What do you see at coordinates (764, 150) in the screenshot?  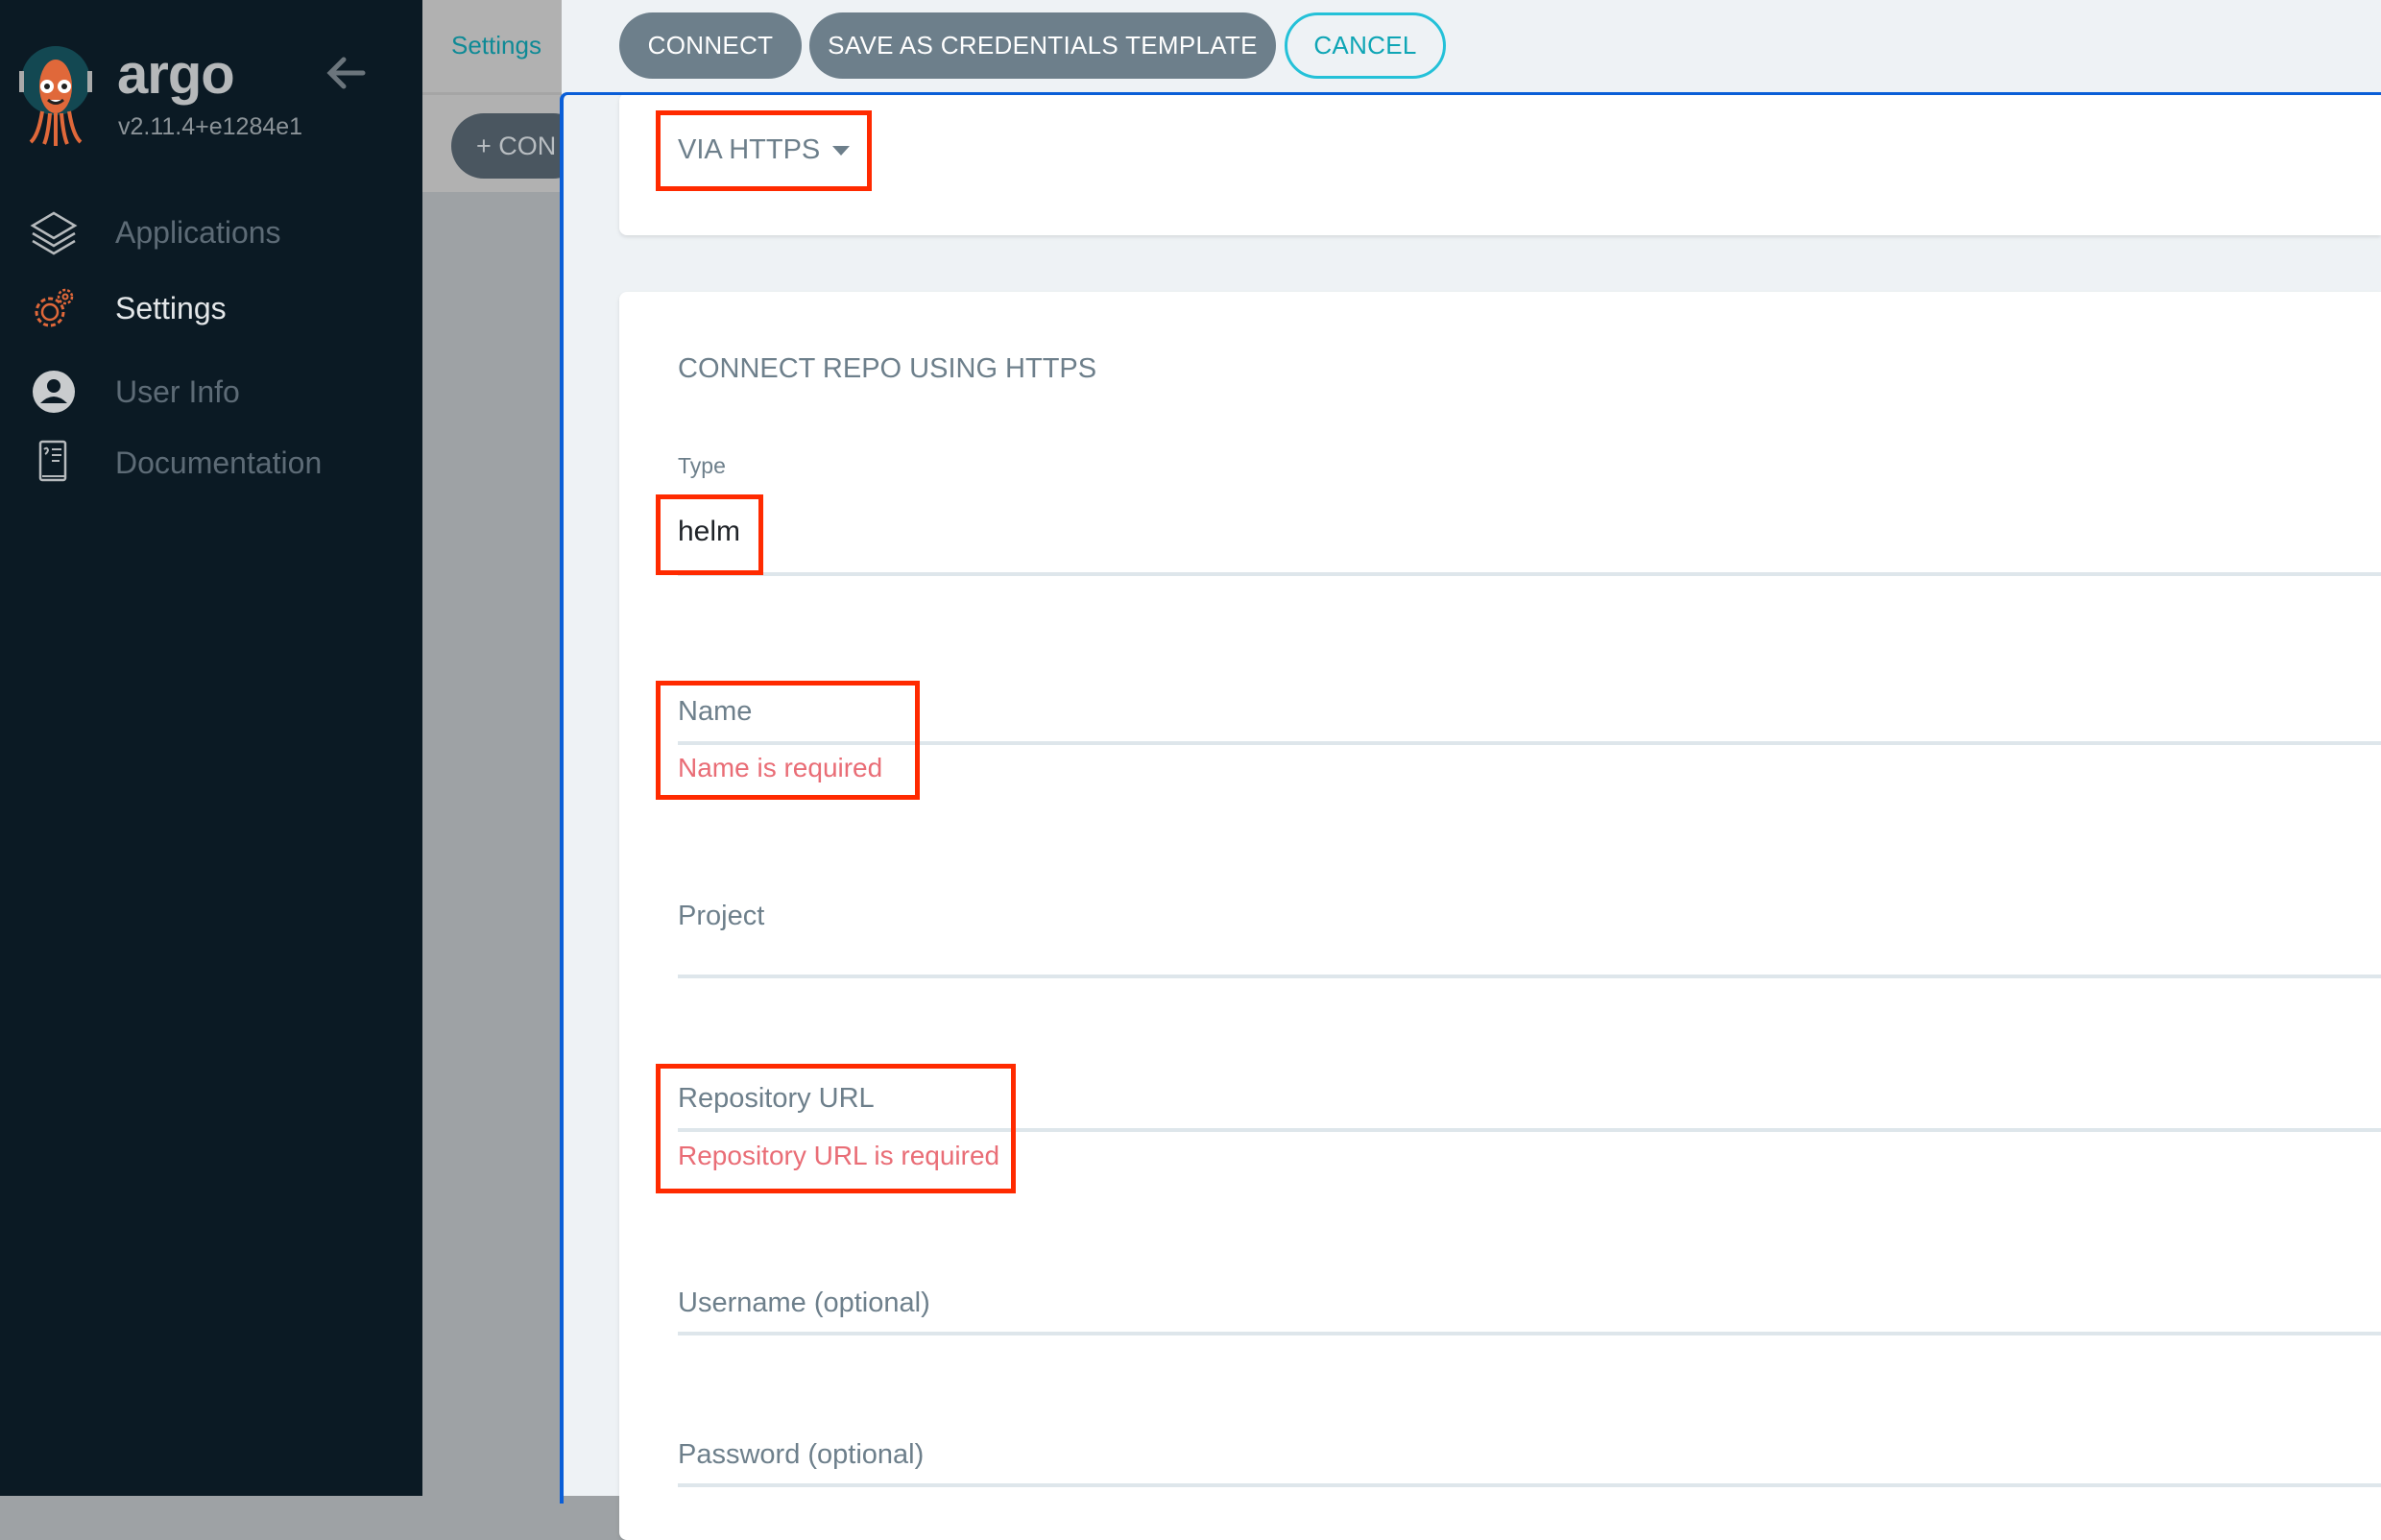 I see `highlight-box-method` at bounding box center [764, 150].